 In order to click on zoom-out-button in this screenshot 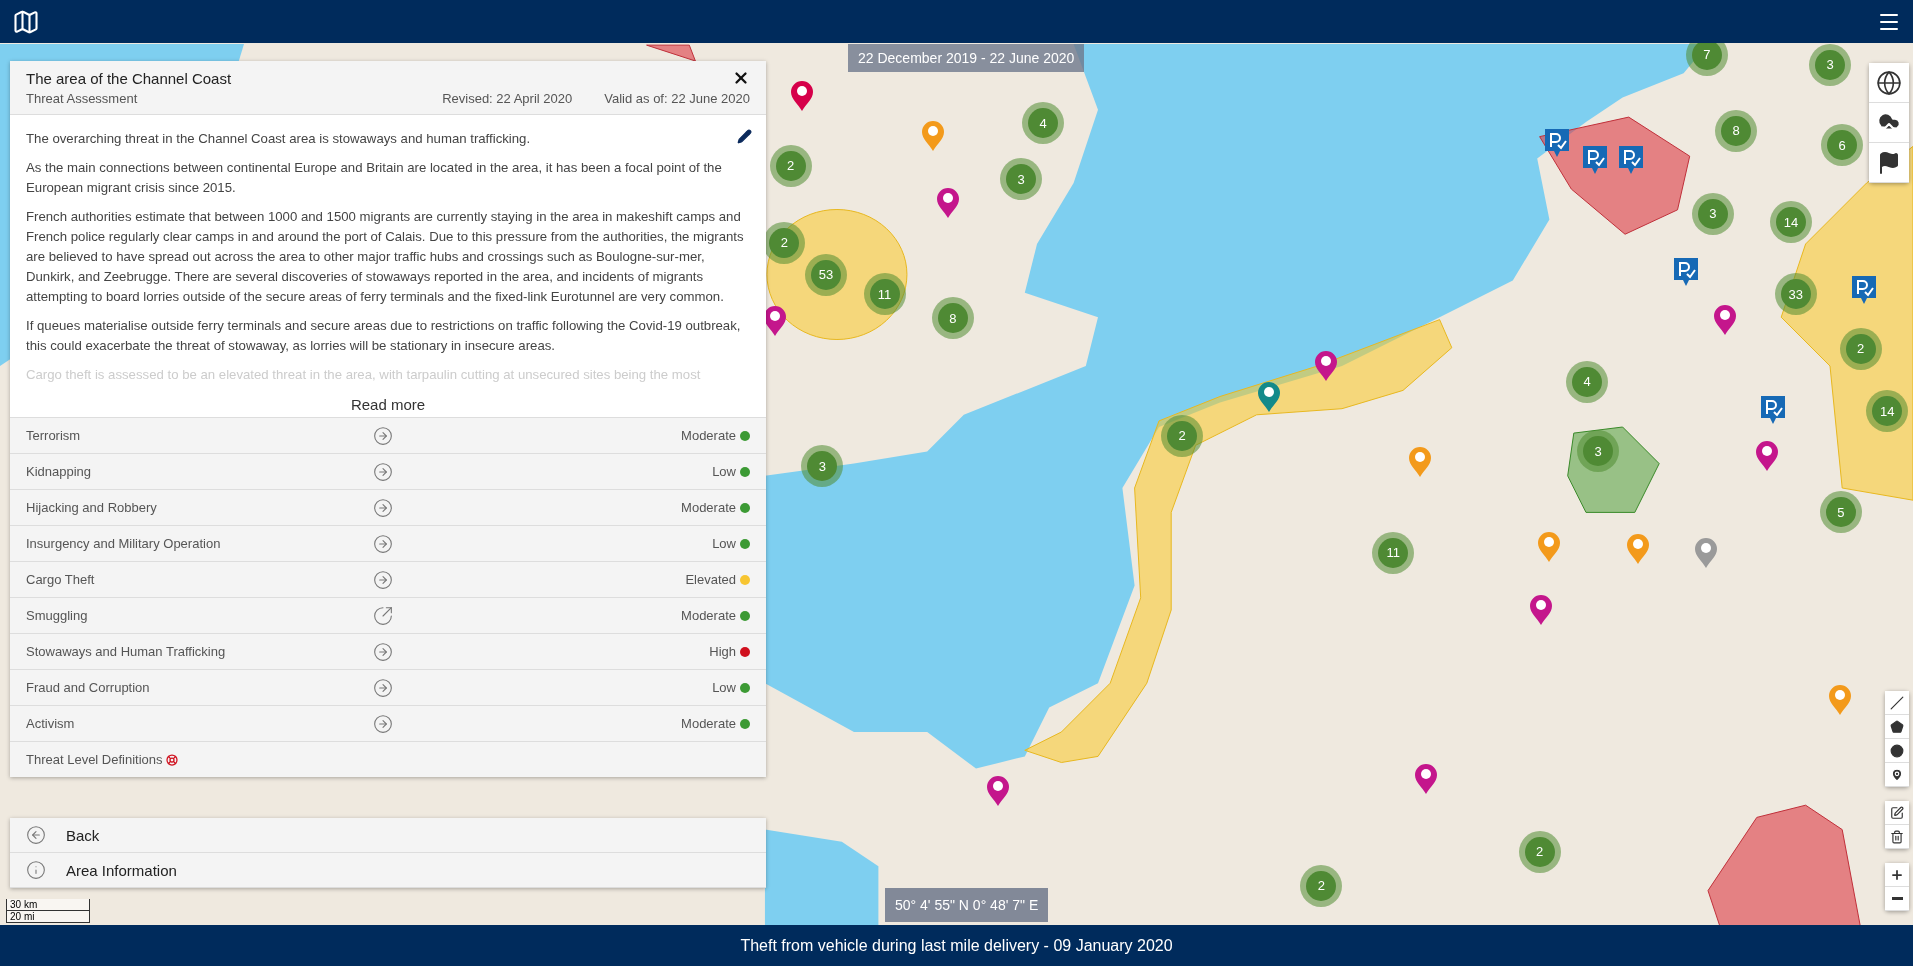, I will do `click(1897, 899)`.